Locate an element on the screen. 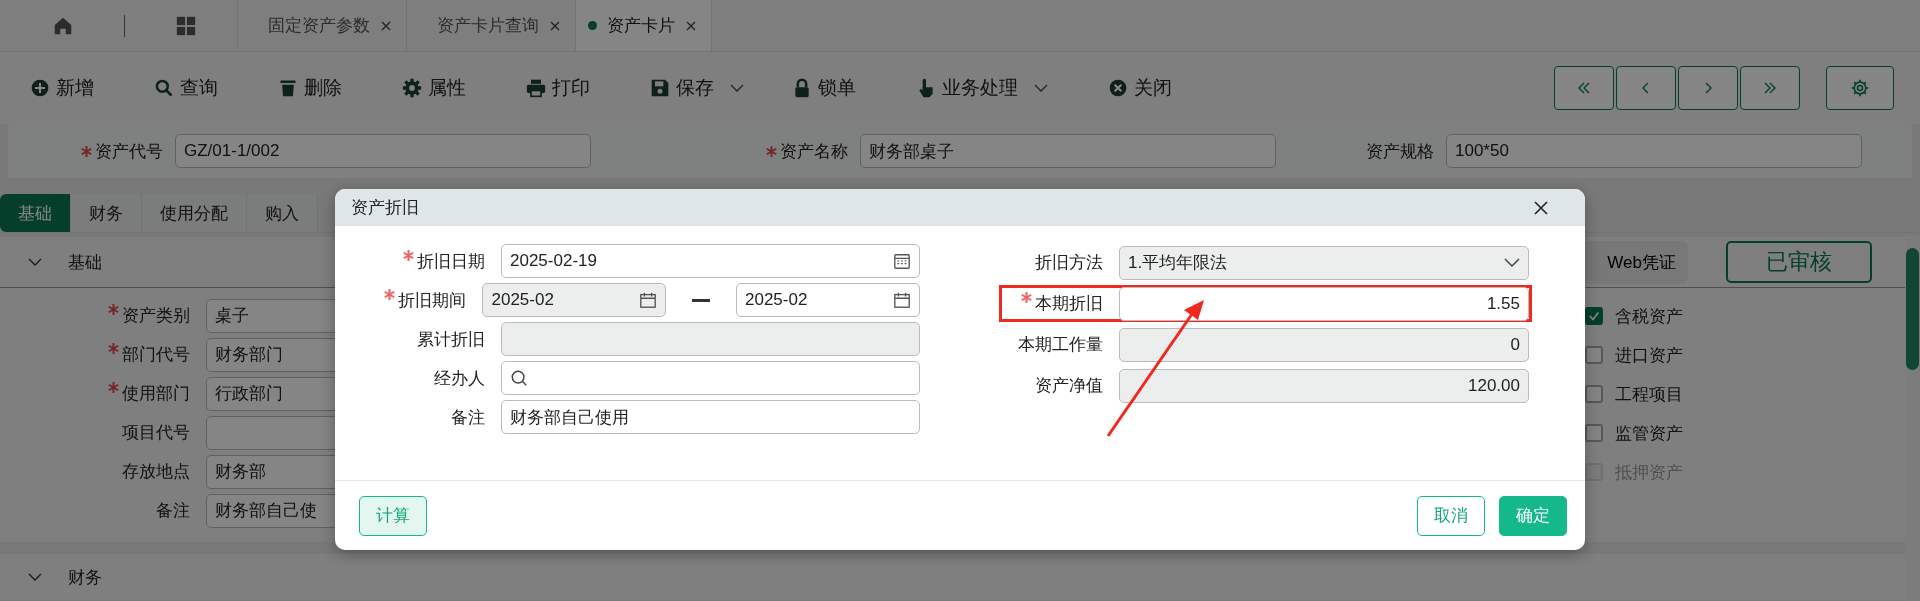  field-label: 经办人 is located at coordinates (459, 378).